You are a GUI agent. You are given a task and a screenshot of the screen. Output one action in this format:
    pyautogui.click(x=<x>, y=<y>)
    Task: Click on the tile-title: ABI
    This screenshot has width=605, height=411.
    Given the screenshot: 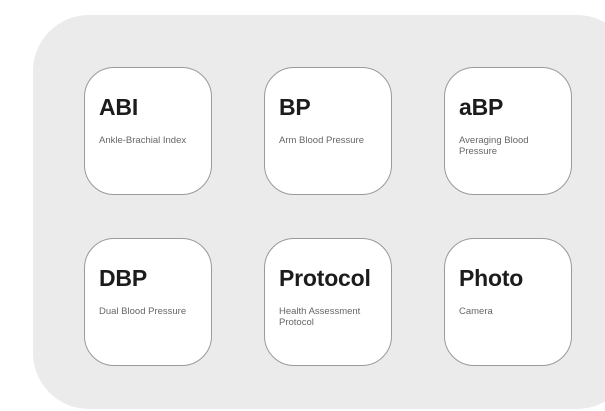 What is the action you would take?
    pyautogui.click(x=119, y=107)
    